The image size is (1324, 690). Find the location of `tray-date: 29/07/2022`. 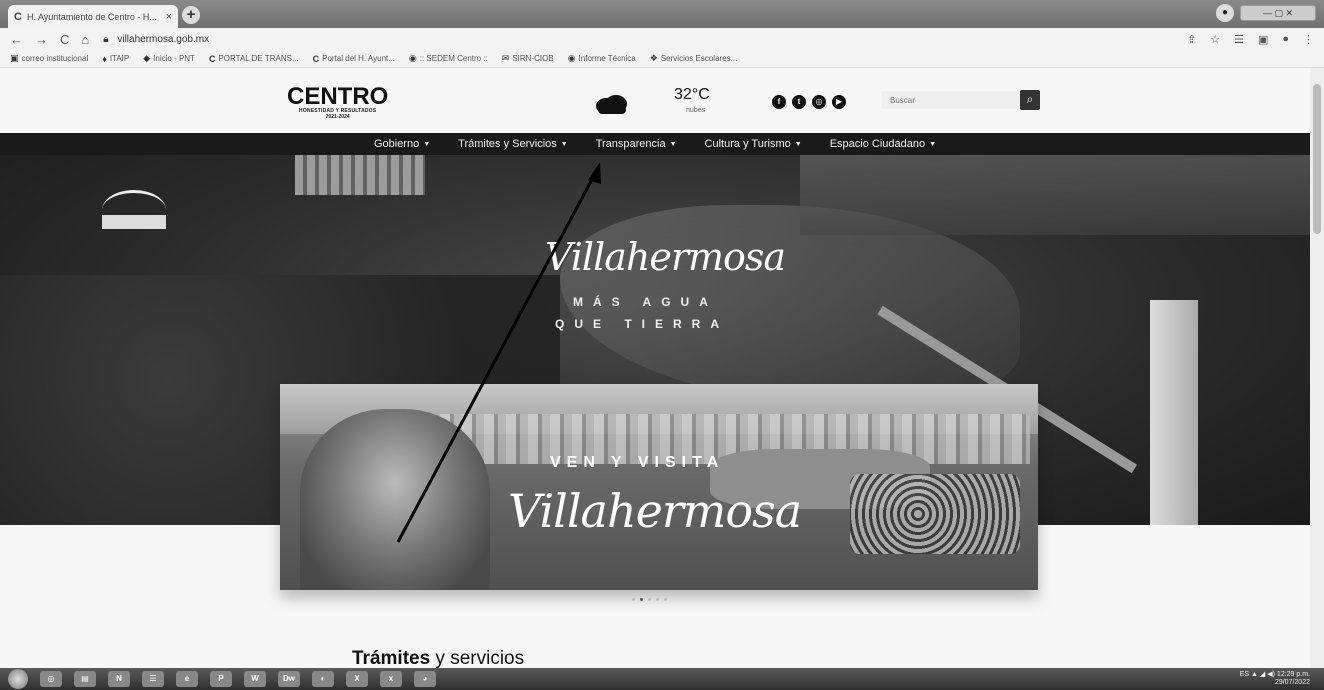

tray-date: 29/07/2022 is located at coordinates (1292, 682).